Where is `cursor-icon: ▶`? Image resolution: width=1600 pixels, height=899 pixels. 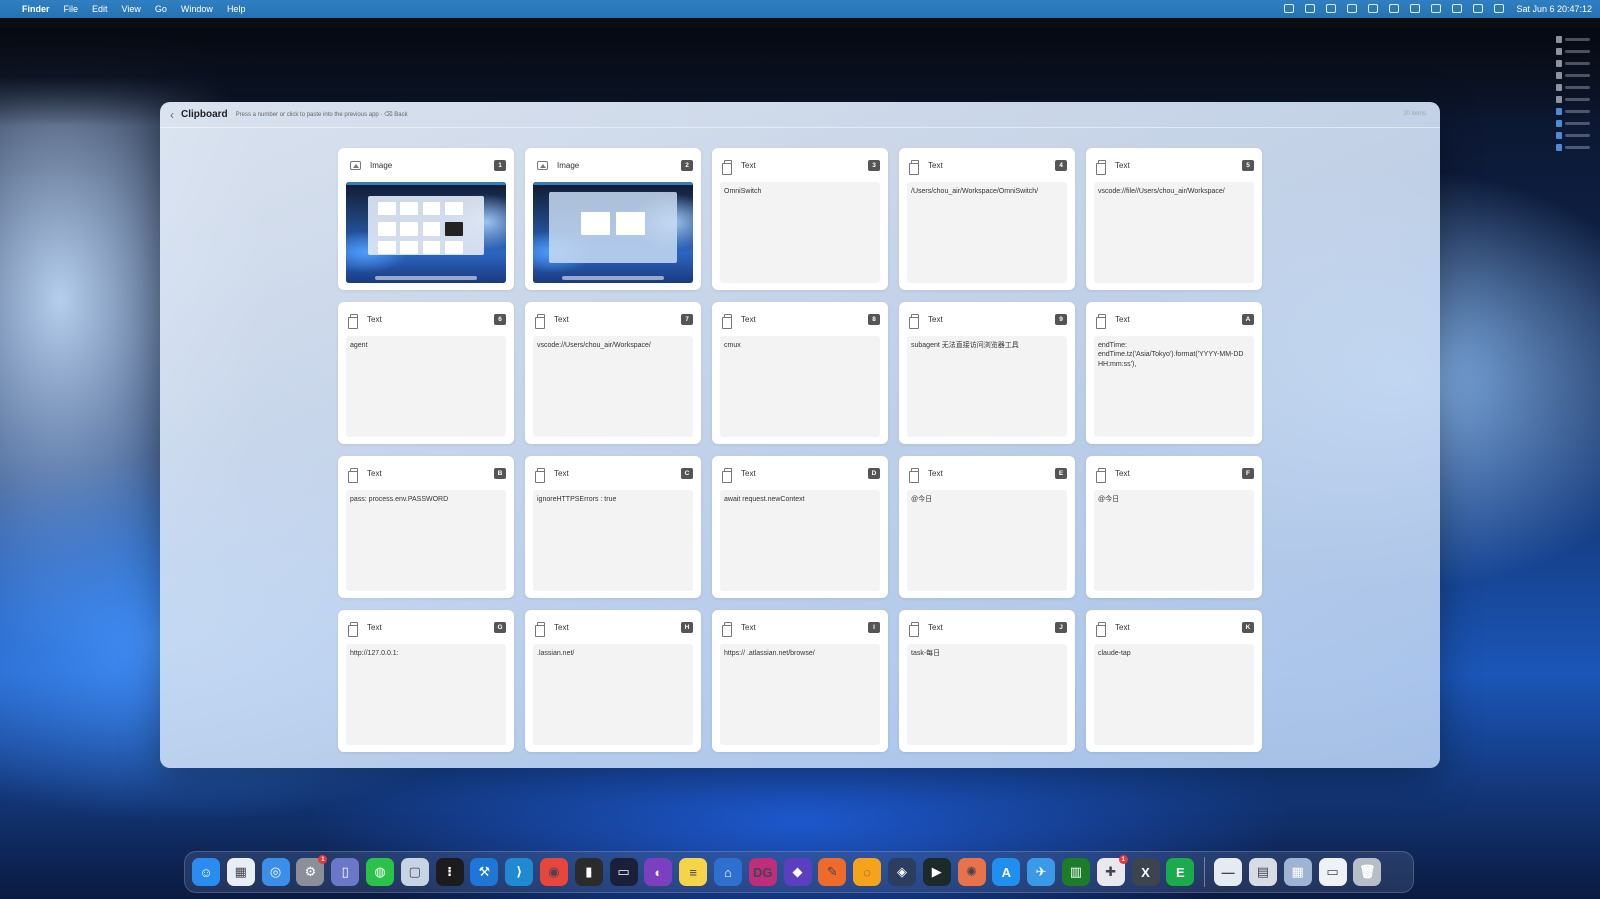
cursor-icon: ▶ is located at coordinates (936, 872).